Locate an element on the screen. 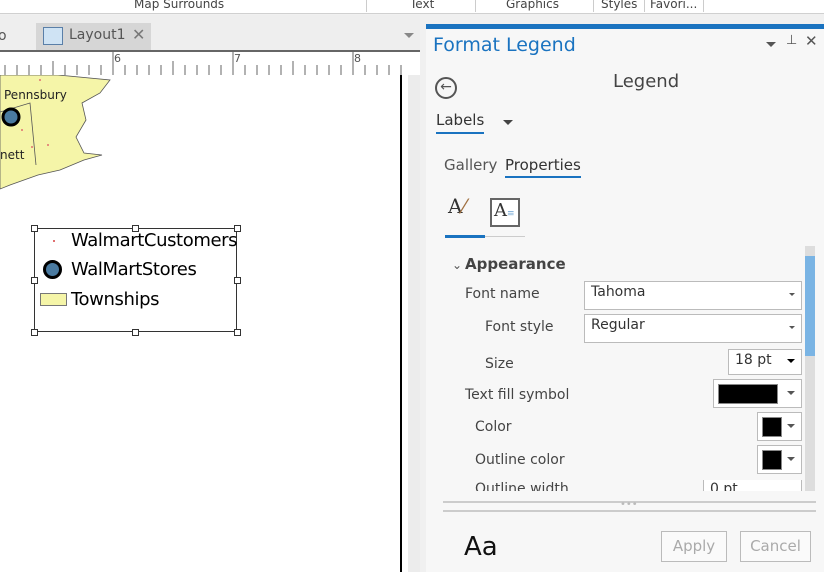  text-fill-symbol-label: Text fill symbol is located at coordinates (517, 395).